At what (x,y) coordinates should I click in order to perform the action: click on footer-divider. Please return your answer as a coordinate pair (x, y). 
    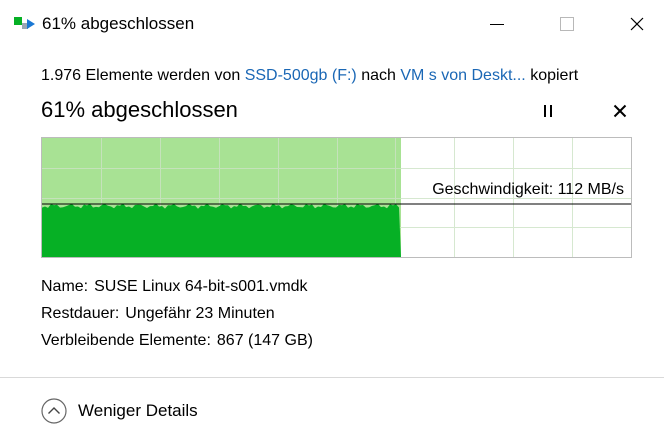
    Looking at the image, I should click on (332, 377).